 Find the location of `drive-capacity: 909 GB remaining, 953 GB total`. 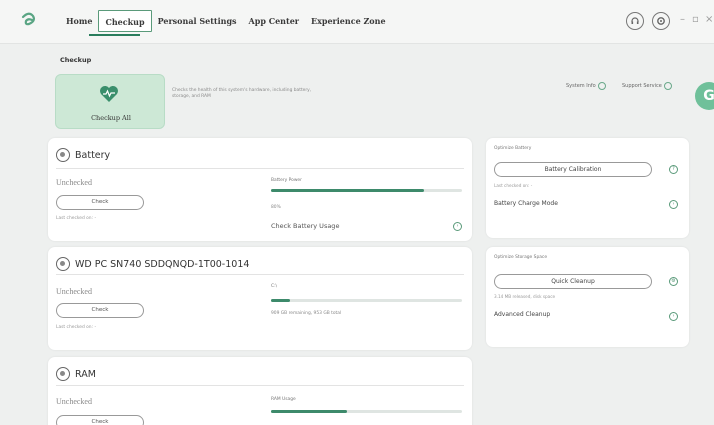

drive-capacity: 909 GB remaining, 953 GB total is located at coordinates (306, 313).